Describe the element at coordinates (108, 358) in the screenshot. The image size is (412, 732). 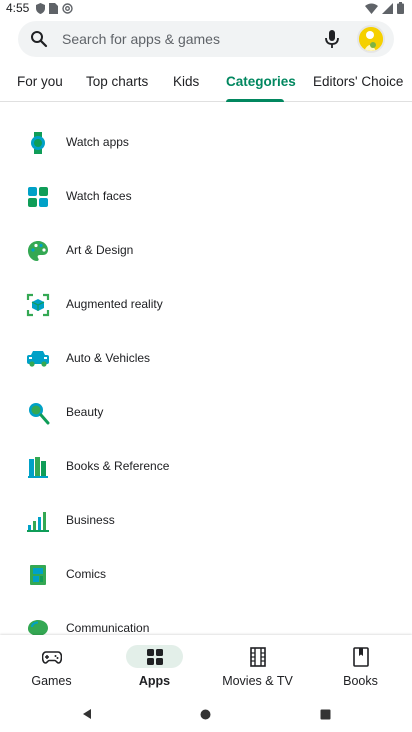
I see `category-label: Auto & Vehicles` at that location.